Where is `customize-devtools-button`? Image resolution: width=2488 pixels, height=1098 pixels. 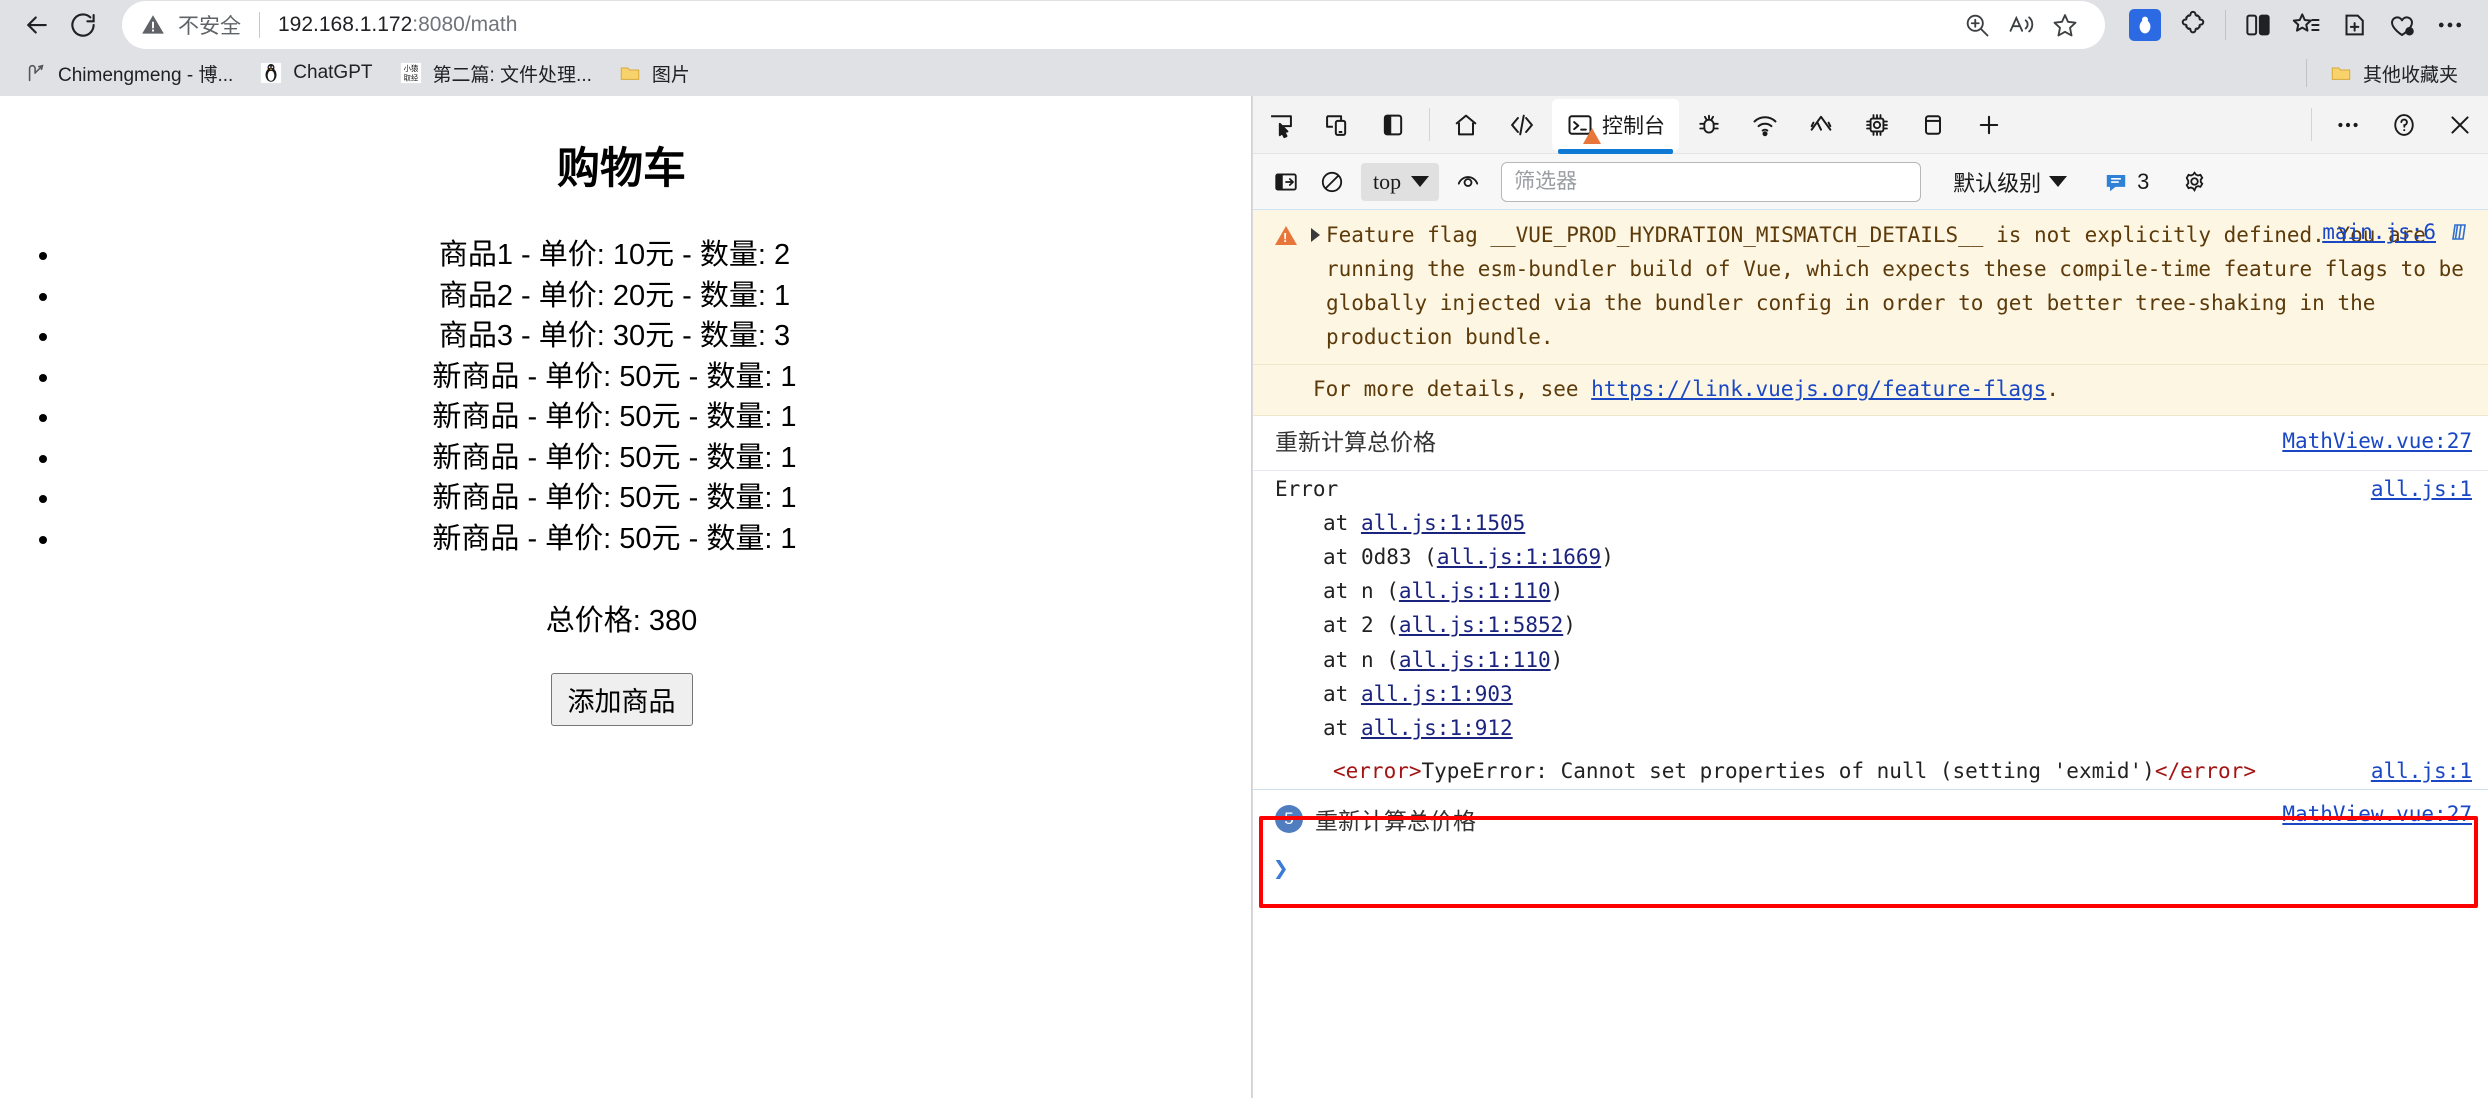
customize-devtools-button is located at coordinates (2348, 125).